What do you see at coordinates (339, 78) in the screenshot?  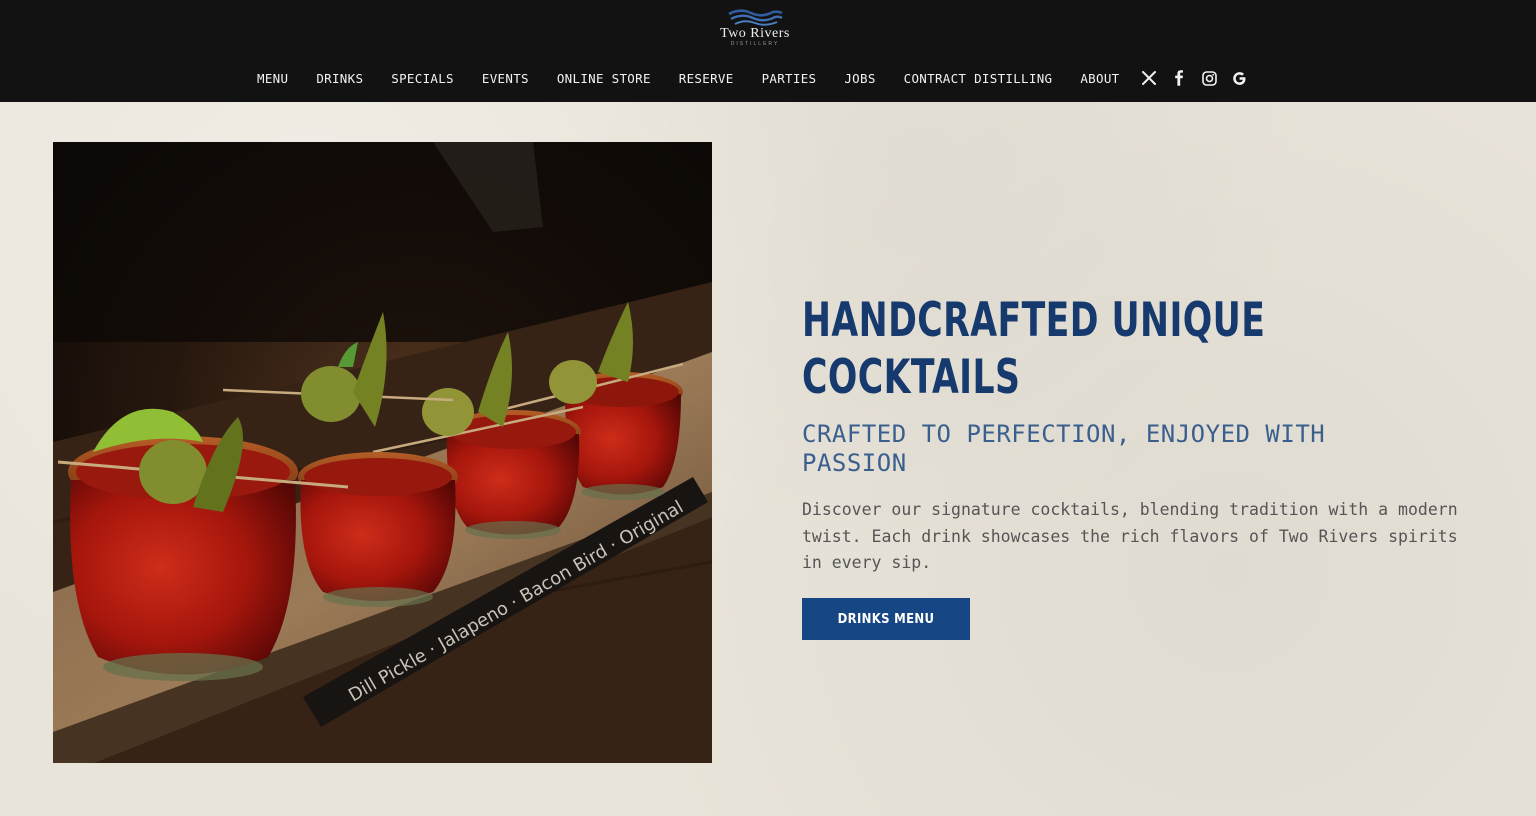 I see `nav-drinks: DRINKS` at bounding box center [339, 78].